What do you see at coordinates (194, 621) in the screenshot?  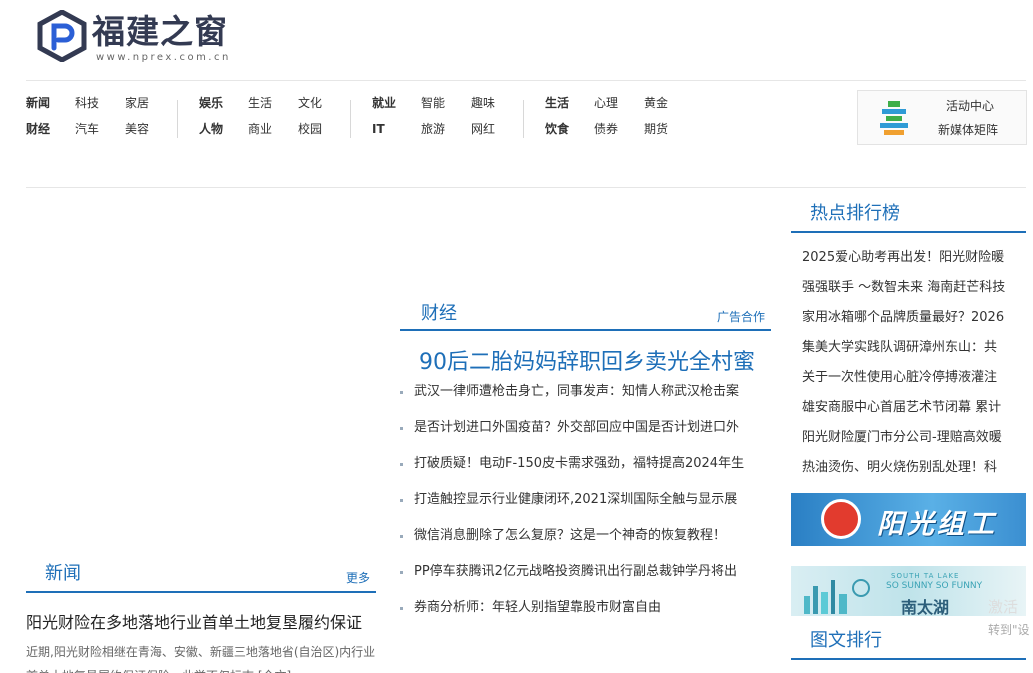 I see `news-lead-title: 阳光财险在多地落地行业首单土地复垦履约保证` at bounding box center [194, 621].